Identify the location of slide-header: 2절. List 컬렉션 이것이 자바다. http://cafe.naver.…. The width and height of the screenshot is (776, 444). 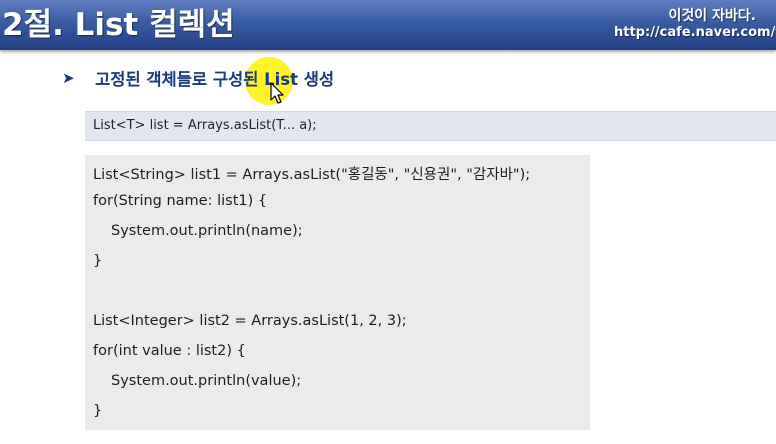
(388, 25).